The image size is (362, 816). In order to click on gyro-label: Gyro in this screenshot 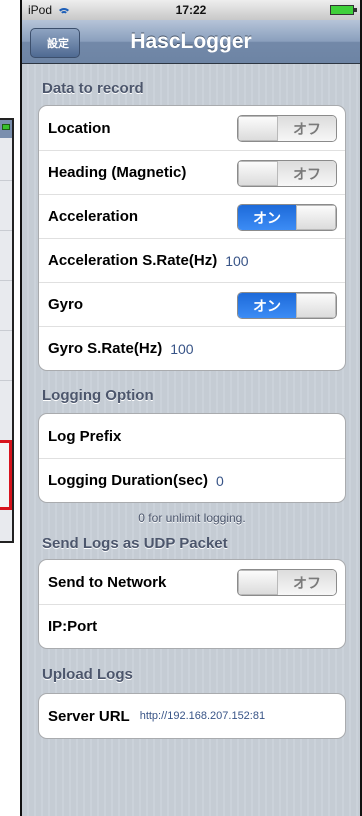, I will do `click(66, 304)`.